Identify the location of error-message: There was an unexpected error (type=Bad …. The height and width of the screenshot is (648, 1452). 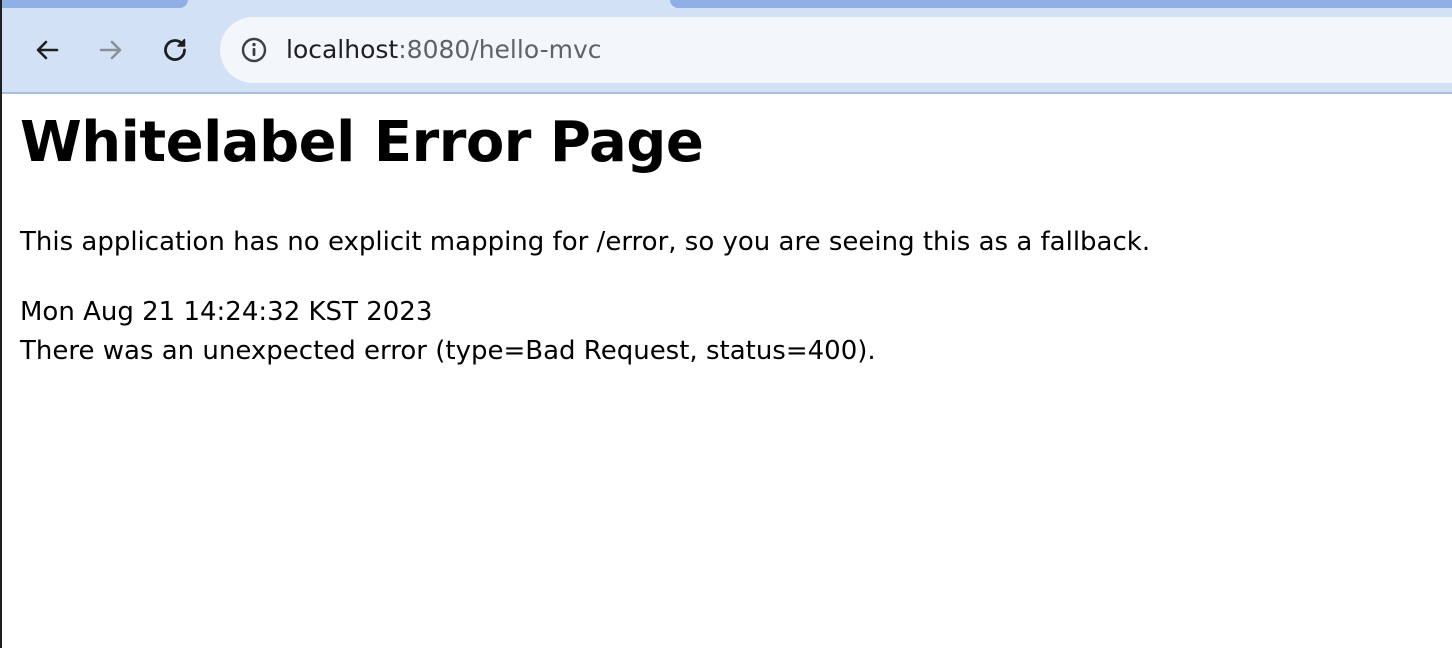
(448, 351).